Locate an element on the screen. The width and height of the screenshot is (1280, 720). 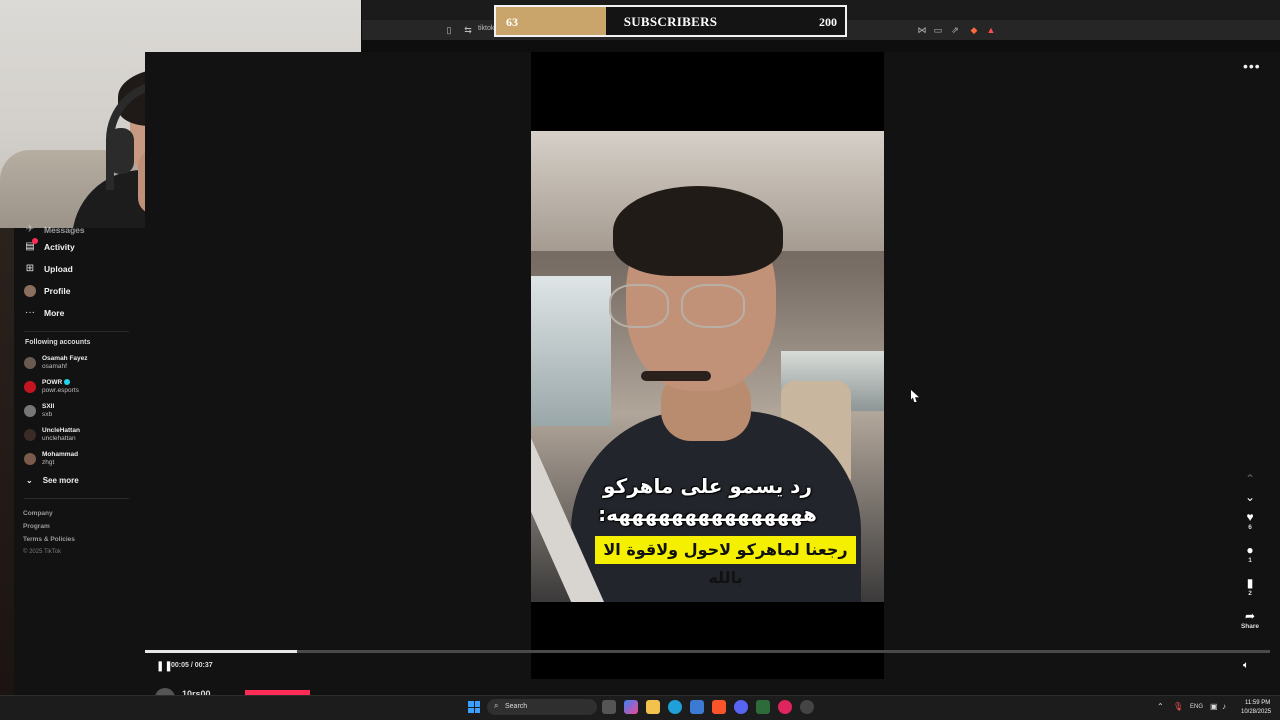
activity-icon: ▤ is located at coordinates (31, 245).